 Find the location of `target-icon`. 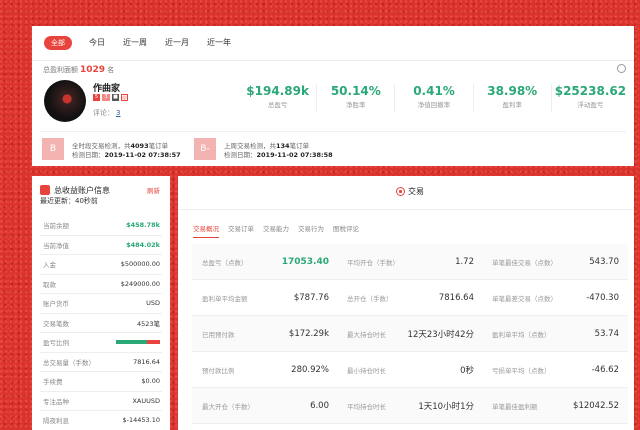

target-icon is located at coordinates (400, 191).